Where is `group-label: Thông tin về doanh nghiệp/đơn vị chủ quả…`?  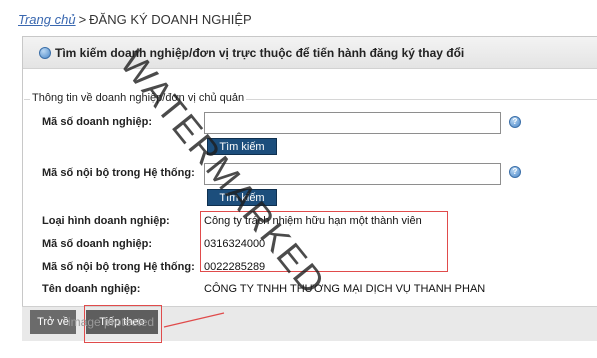 group-label: Thông tin về doanh nghiệp/đơn vị chủ quả… is located at coordinates (138, 98).